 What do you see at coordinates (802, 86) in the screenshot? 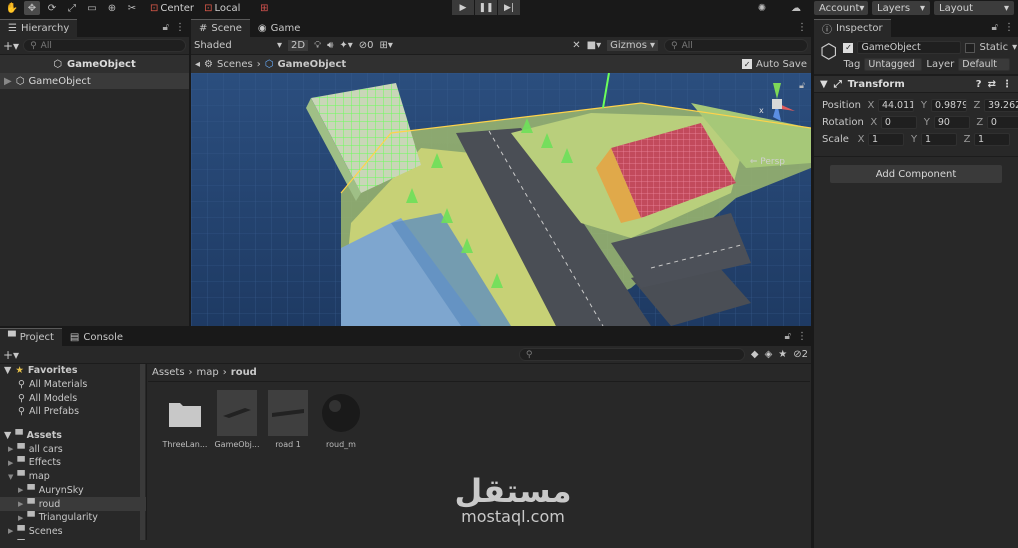
I see `gizmo-lock-icon: 🔓︎` at bounding box center [802, 86].